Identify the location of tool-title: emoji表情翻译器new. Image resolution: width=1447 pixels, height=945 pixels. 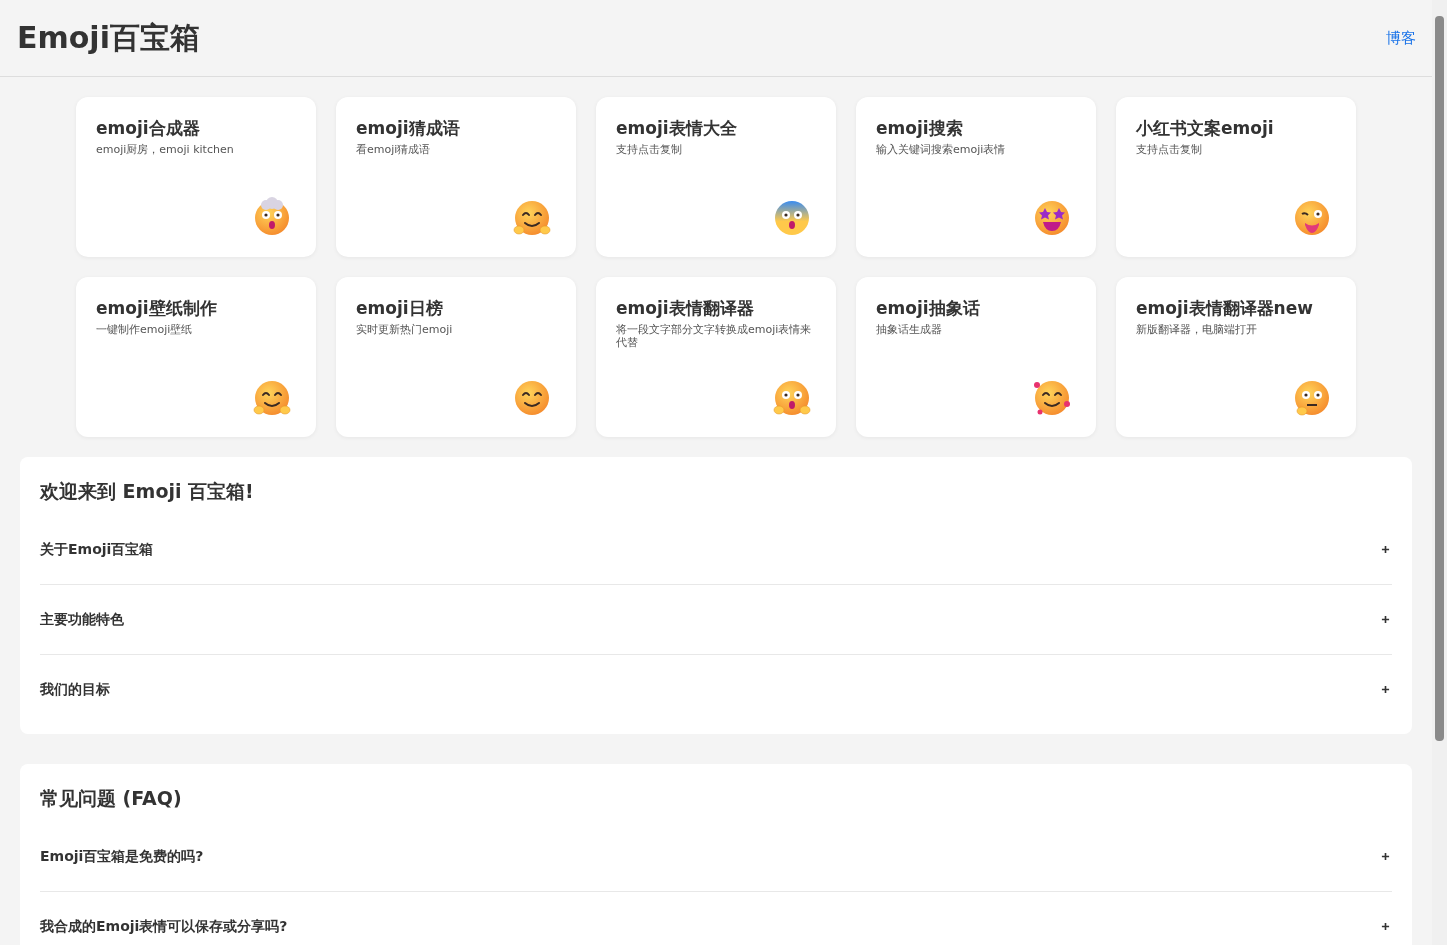
(1225, 308).